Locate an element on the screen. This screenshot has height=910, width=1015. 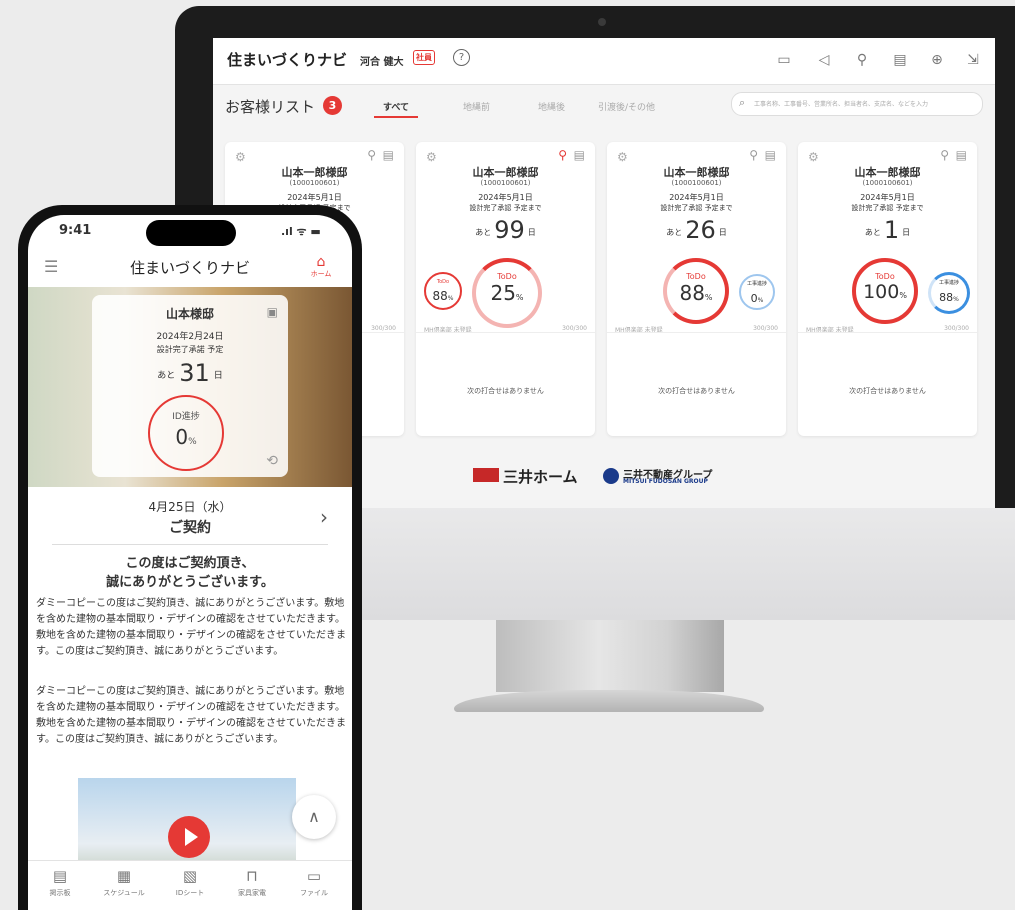
home-button: ⌂ ホーム is located at coordinates (321, 267).